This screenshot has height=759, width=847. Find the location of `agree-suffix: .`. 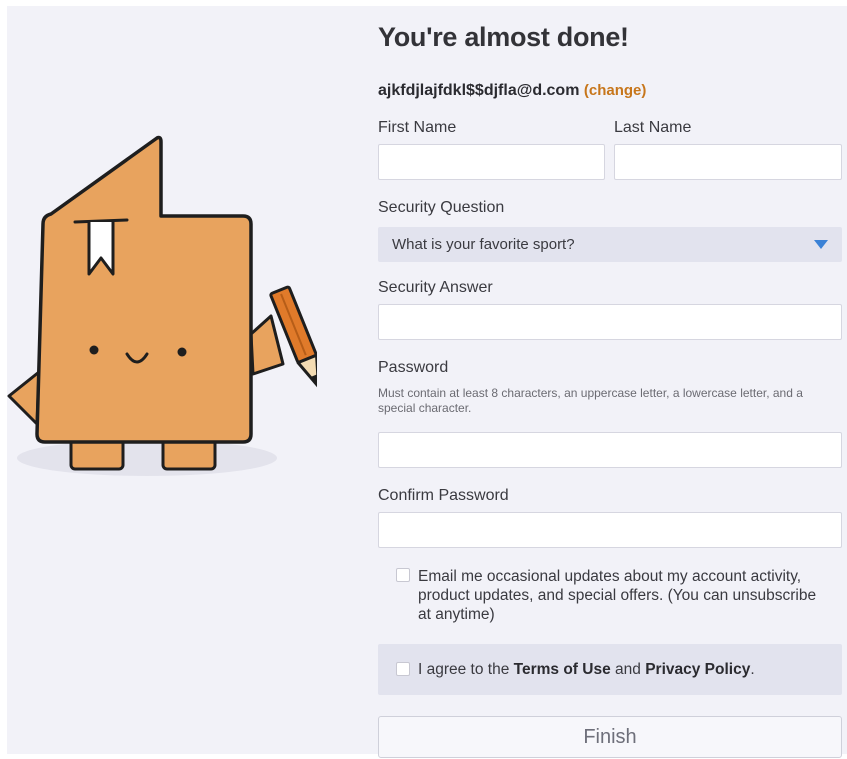

agree-suffix: . is located at coordinates (752, 669).